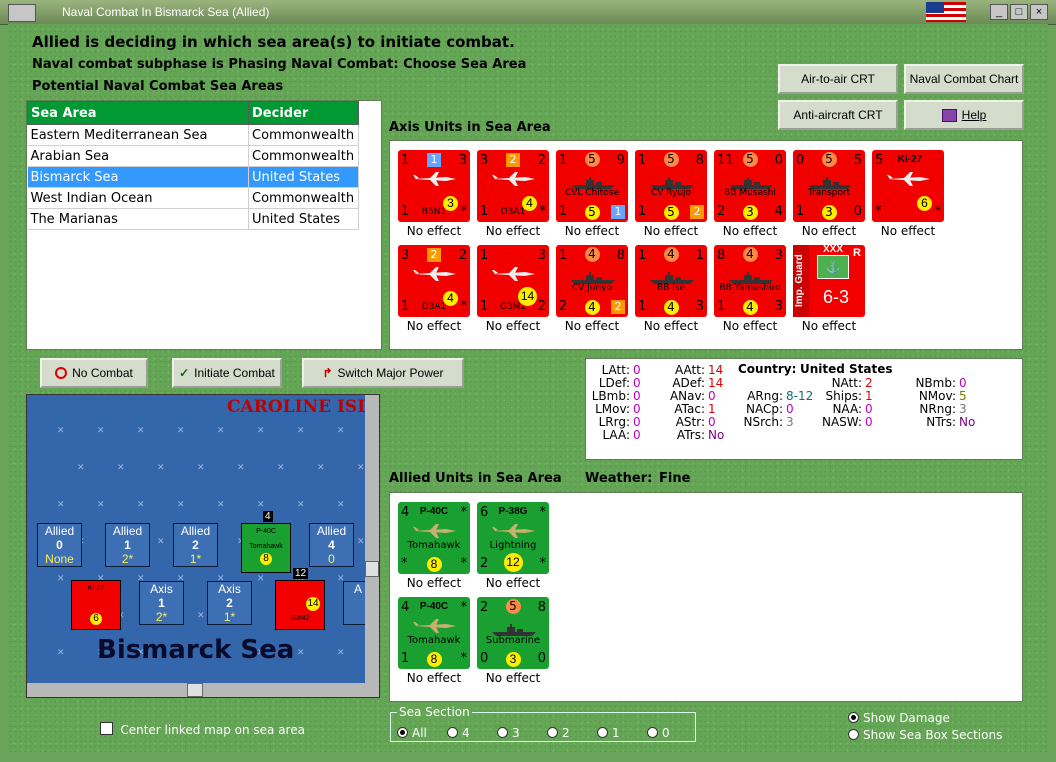 This screenshot has width=1056, height=762. What do you see at coordinates (592, 288) in the screenshot?
I see `unit-name: CV Junyo` at bounding box center [592, 288].